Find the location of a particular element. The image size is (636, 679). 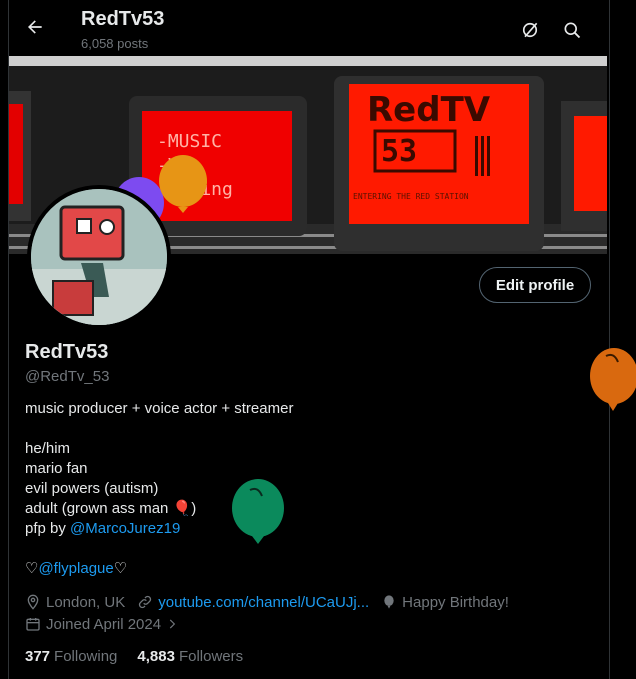

banner-tv-subtext: ENTERING THE RED STATION is located at coordinates (411, 196).